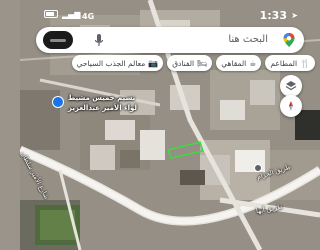  I want to click on location-arrow-icon: ➤, so click(294, 15).